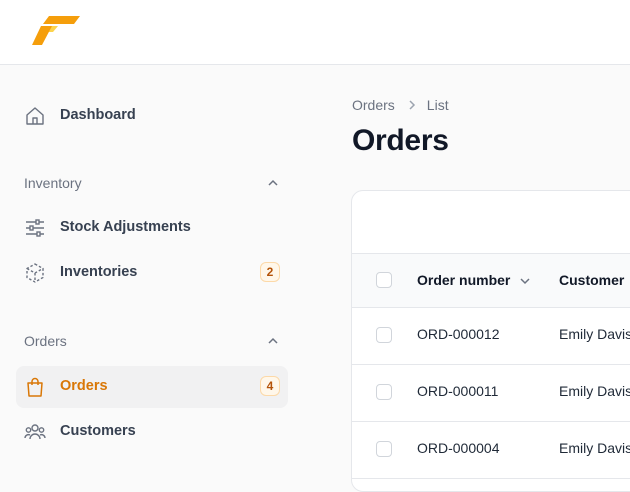 The height and width of the screenshot is (492, 630). I want to click on brand-logo, so click(56, 31).